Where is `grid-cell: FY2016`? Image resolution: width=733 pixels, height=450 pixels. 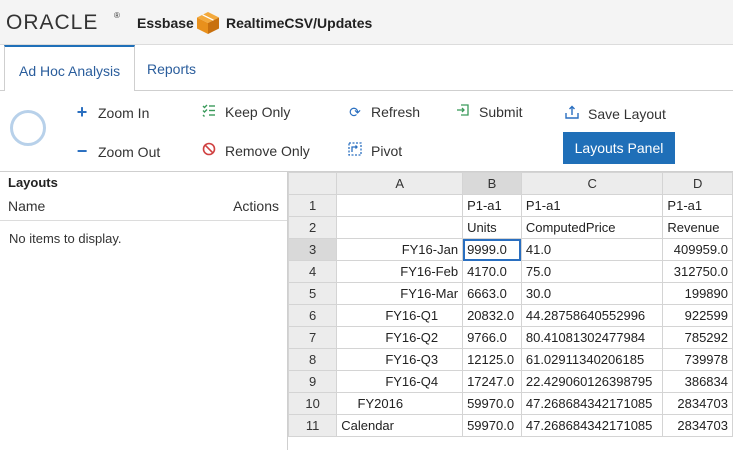 grid-cell: FY2016 is located at coordinates (400, 403).